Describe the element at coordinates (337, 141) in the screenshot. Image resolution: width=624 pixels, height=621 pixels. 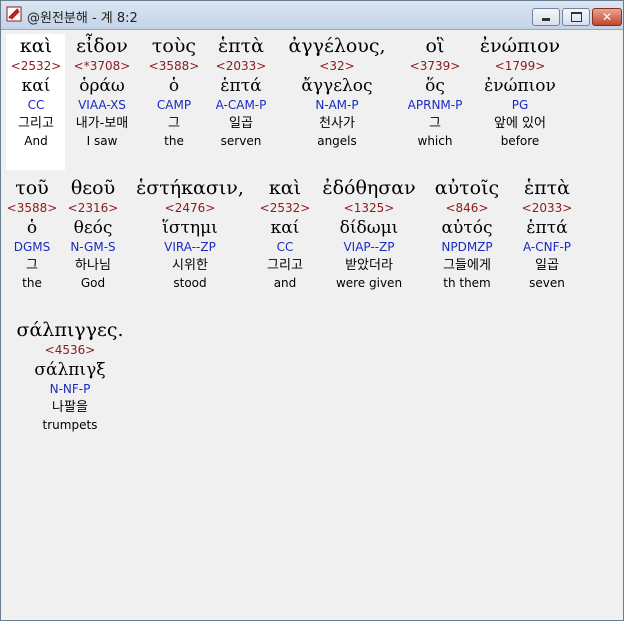
I see `english-gloss: angels` at that location.